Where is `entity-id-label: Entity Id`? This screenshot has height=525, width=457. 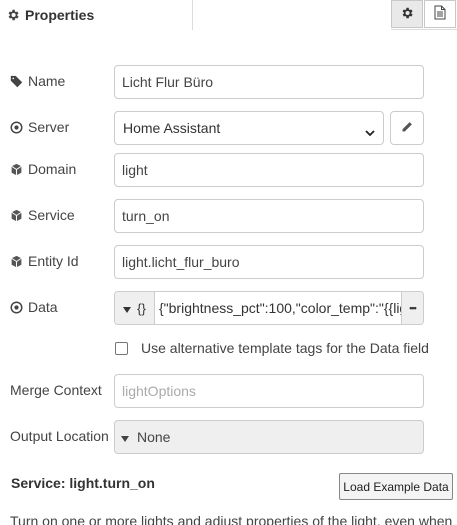 entity-id-label: Entity Id is located at coordinates (44, 261).